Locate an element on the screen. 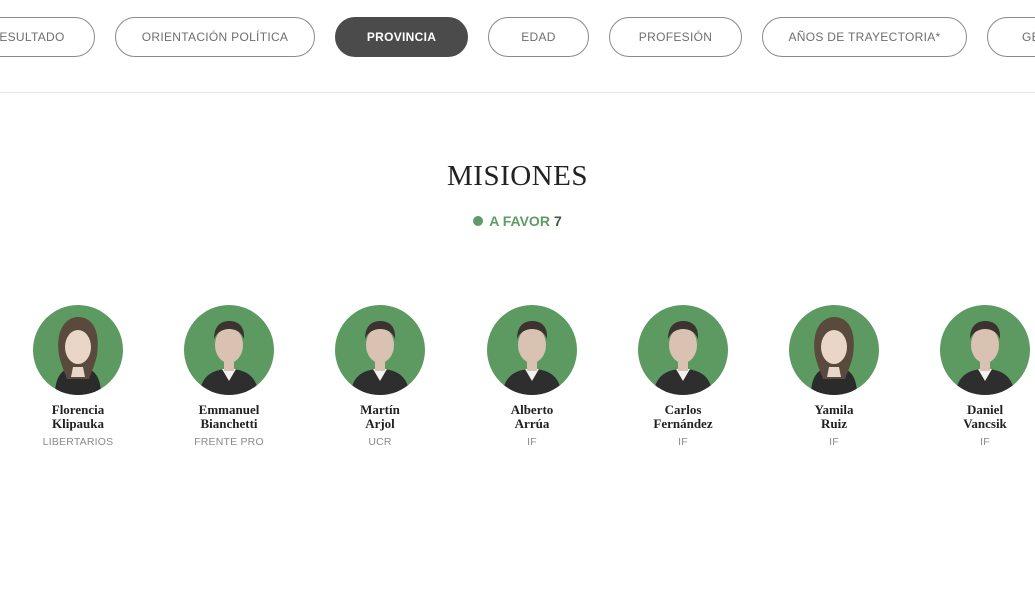 The image size is (1035, 611). province-title: MISIONES is located at coordinates (517, 176).